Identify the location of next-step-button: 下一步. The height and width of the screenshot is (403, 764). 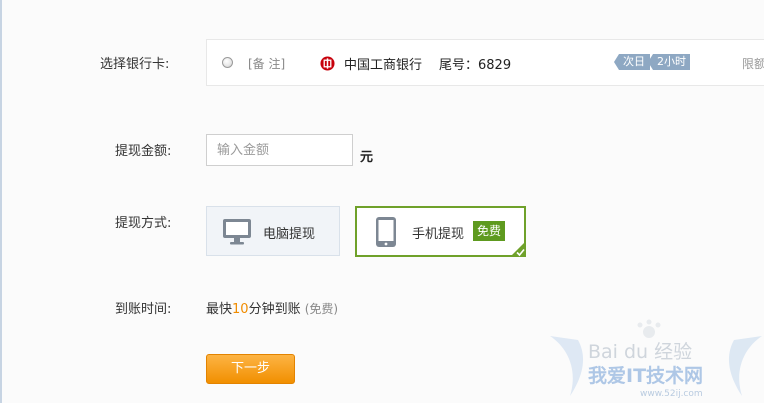
(250, 369).